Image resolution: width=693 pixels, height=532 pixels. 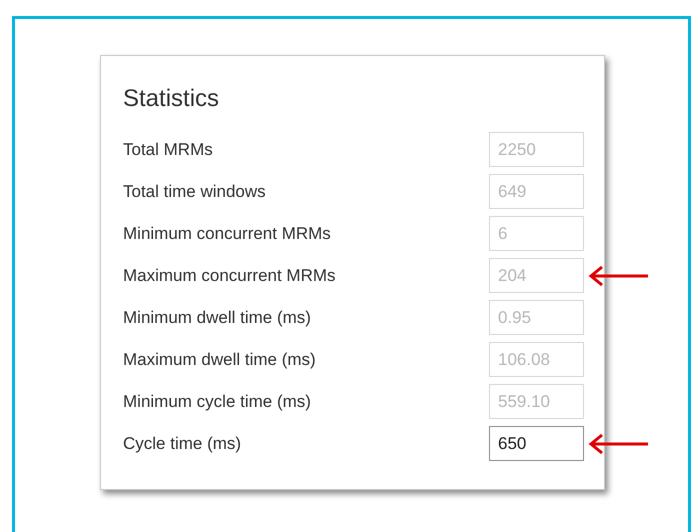 I want to click on field-label: Minimum concurrent MRMs, so click(x=227, y=233).